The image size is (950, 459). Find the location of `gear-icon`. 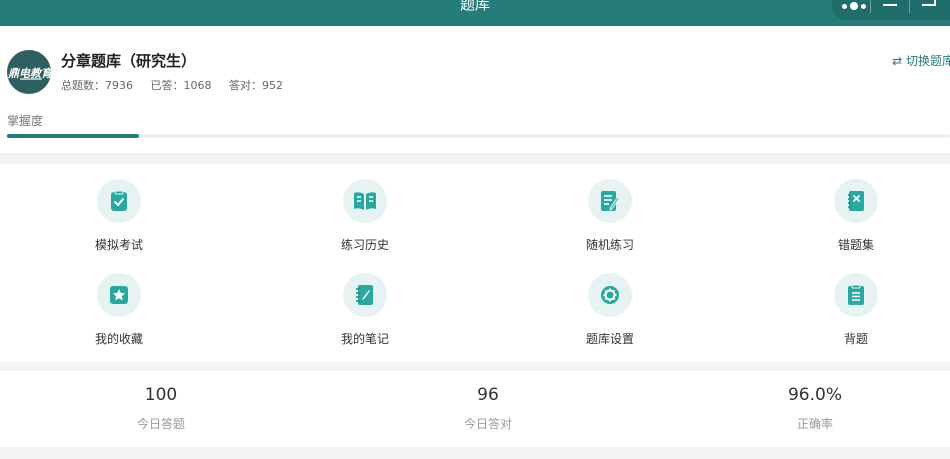

gear-icon is located at coordinates (610, 295).